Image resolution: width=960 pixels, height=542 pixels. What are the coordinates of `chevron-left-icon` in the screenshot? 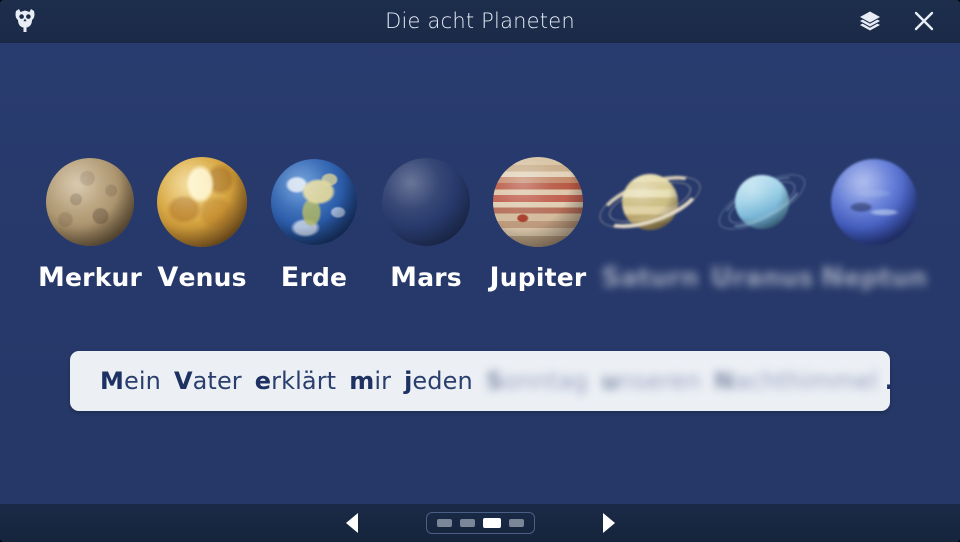 It's located at (353, 523).